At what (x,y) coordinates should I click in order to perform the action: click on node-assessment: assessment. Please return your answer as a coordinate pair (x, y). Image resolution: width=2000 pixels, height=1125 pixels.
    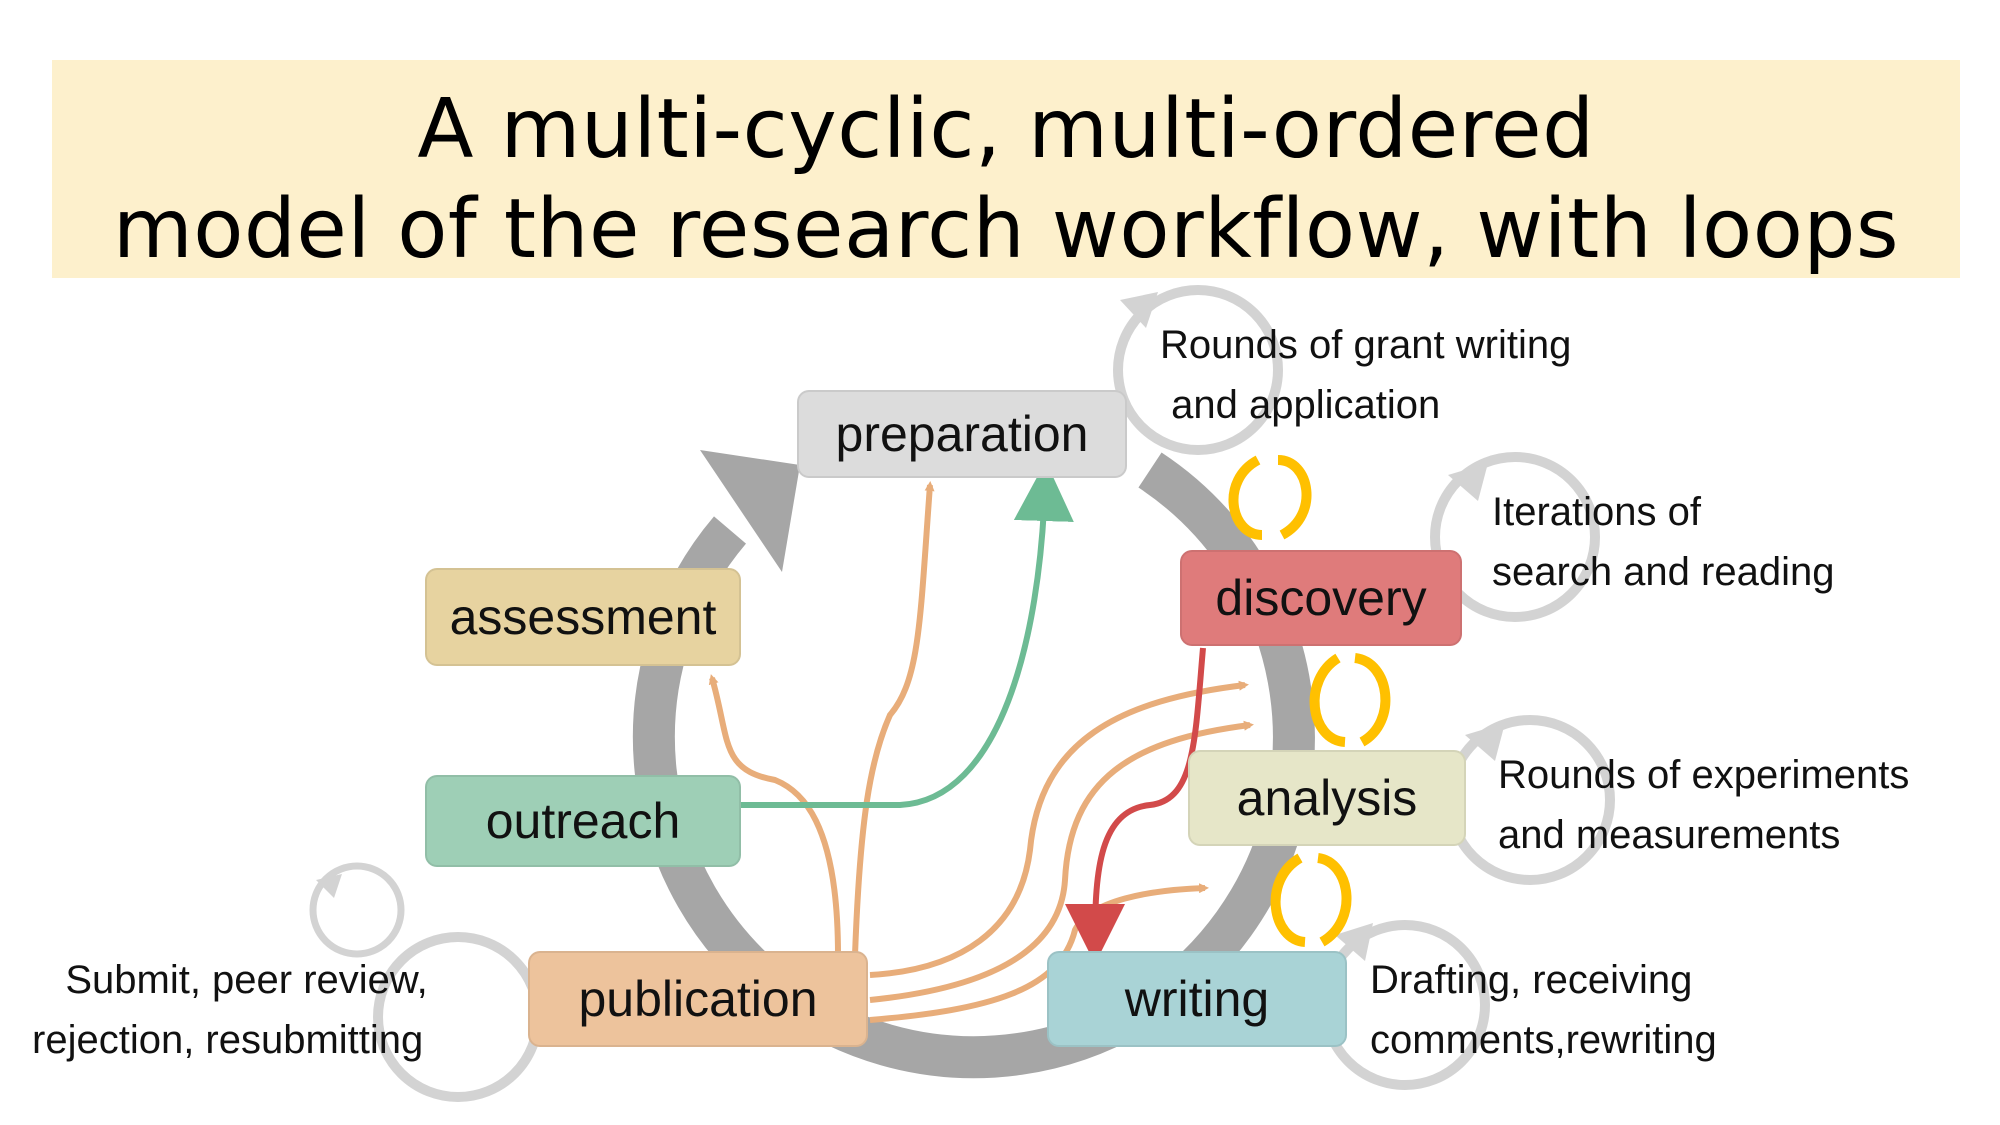
    Looking at the image, I should click on (583, 617).